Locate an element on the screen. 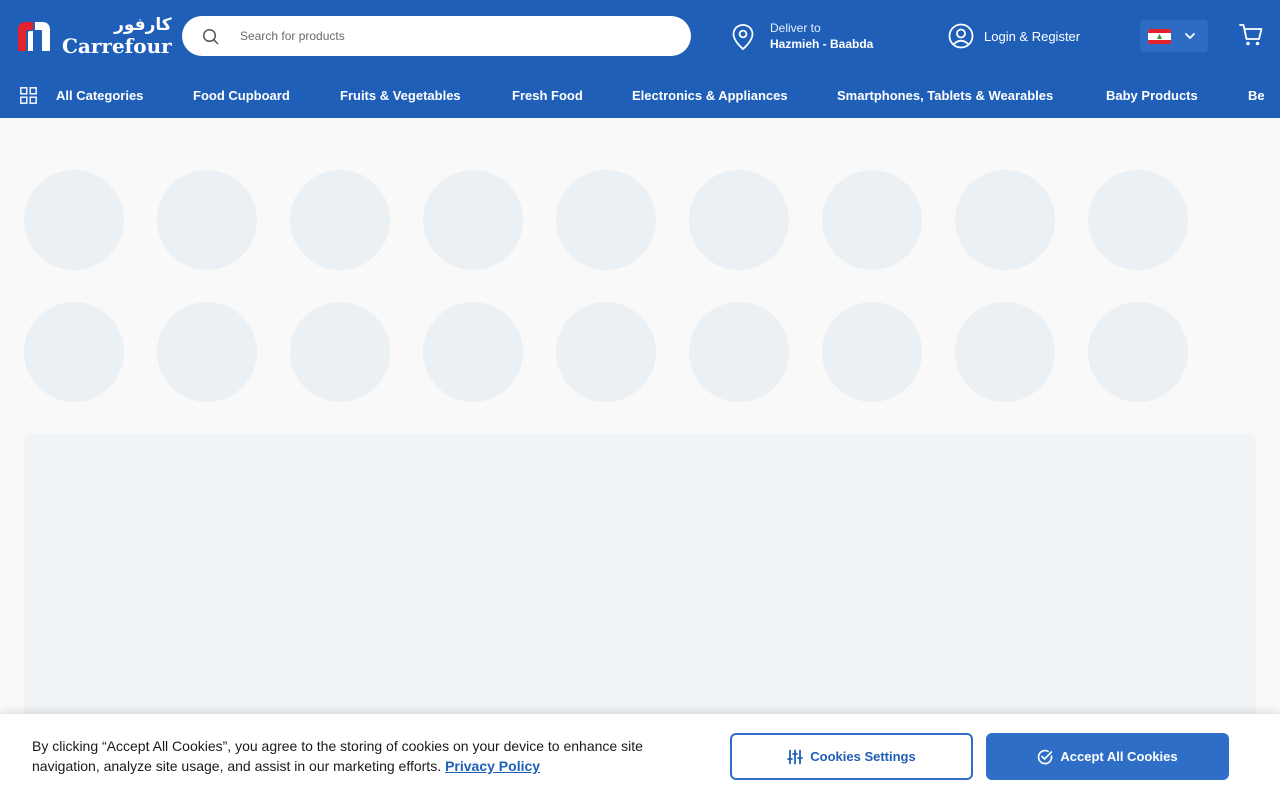 This screenshot has height=800, width=1280. check-badge-icon is located at coordinates (1045, 756).